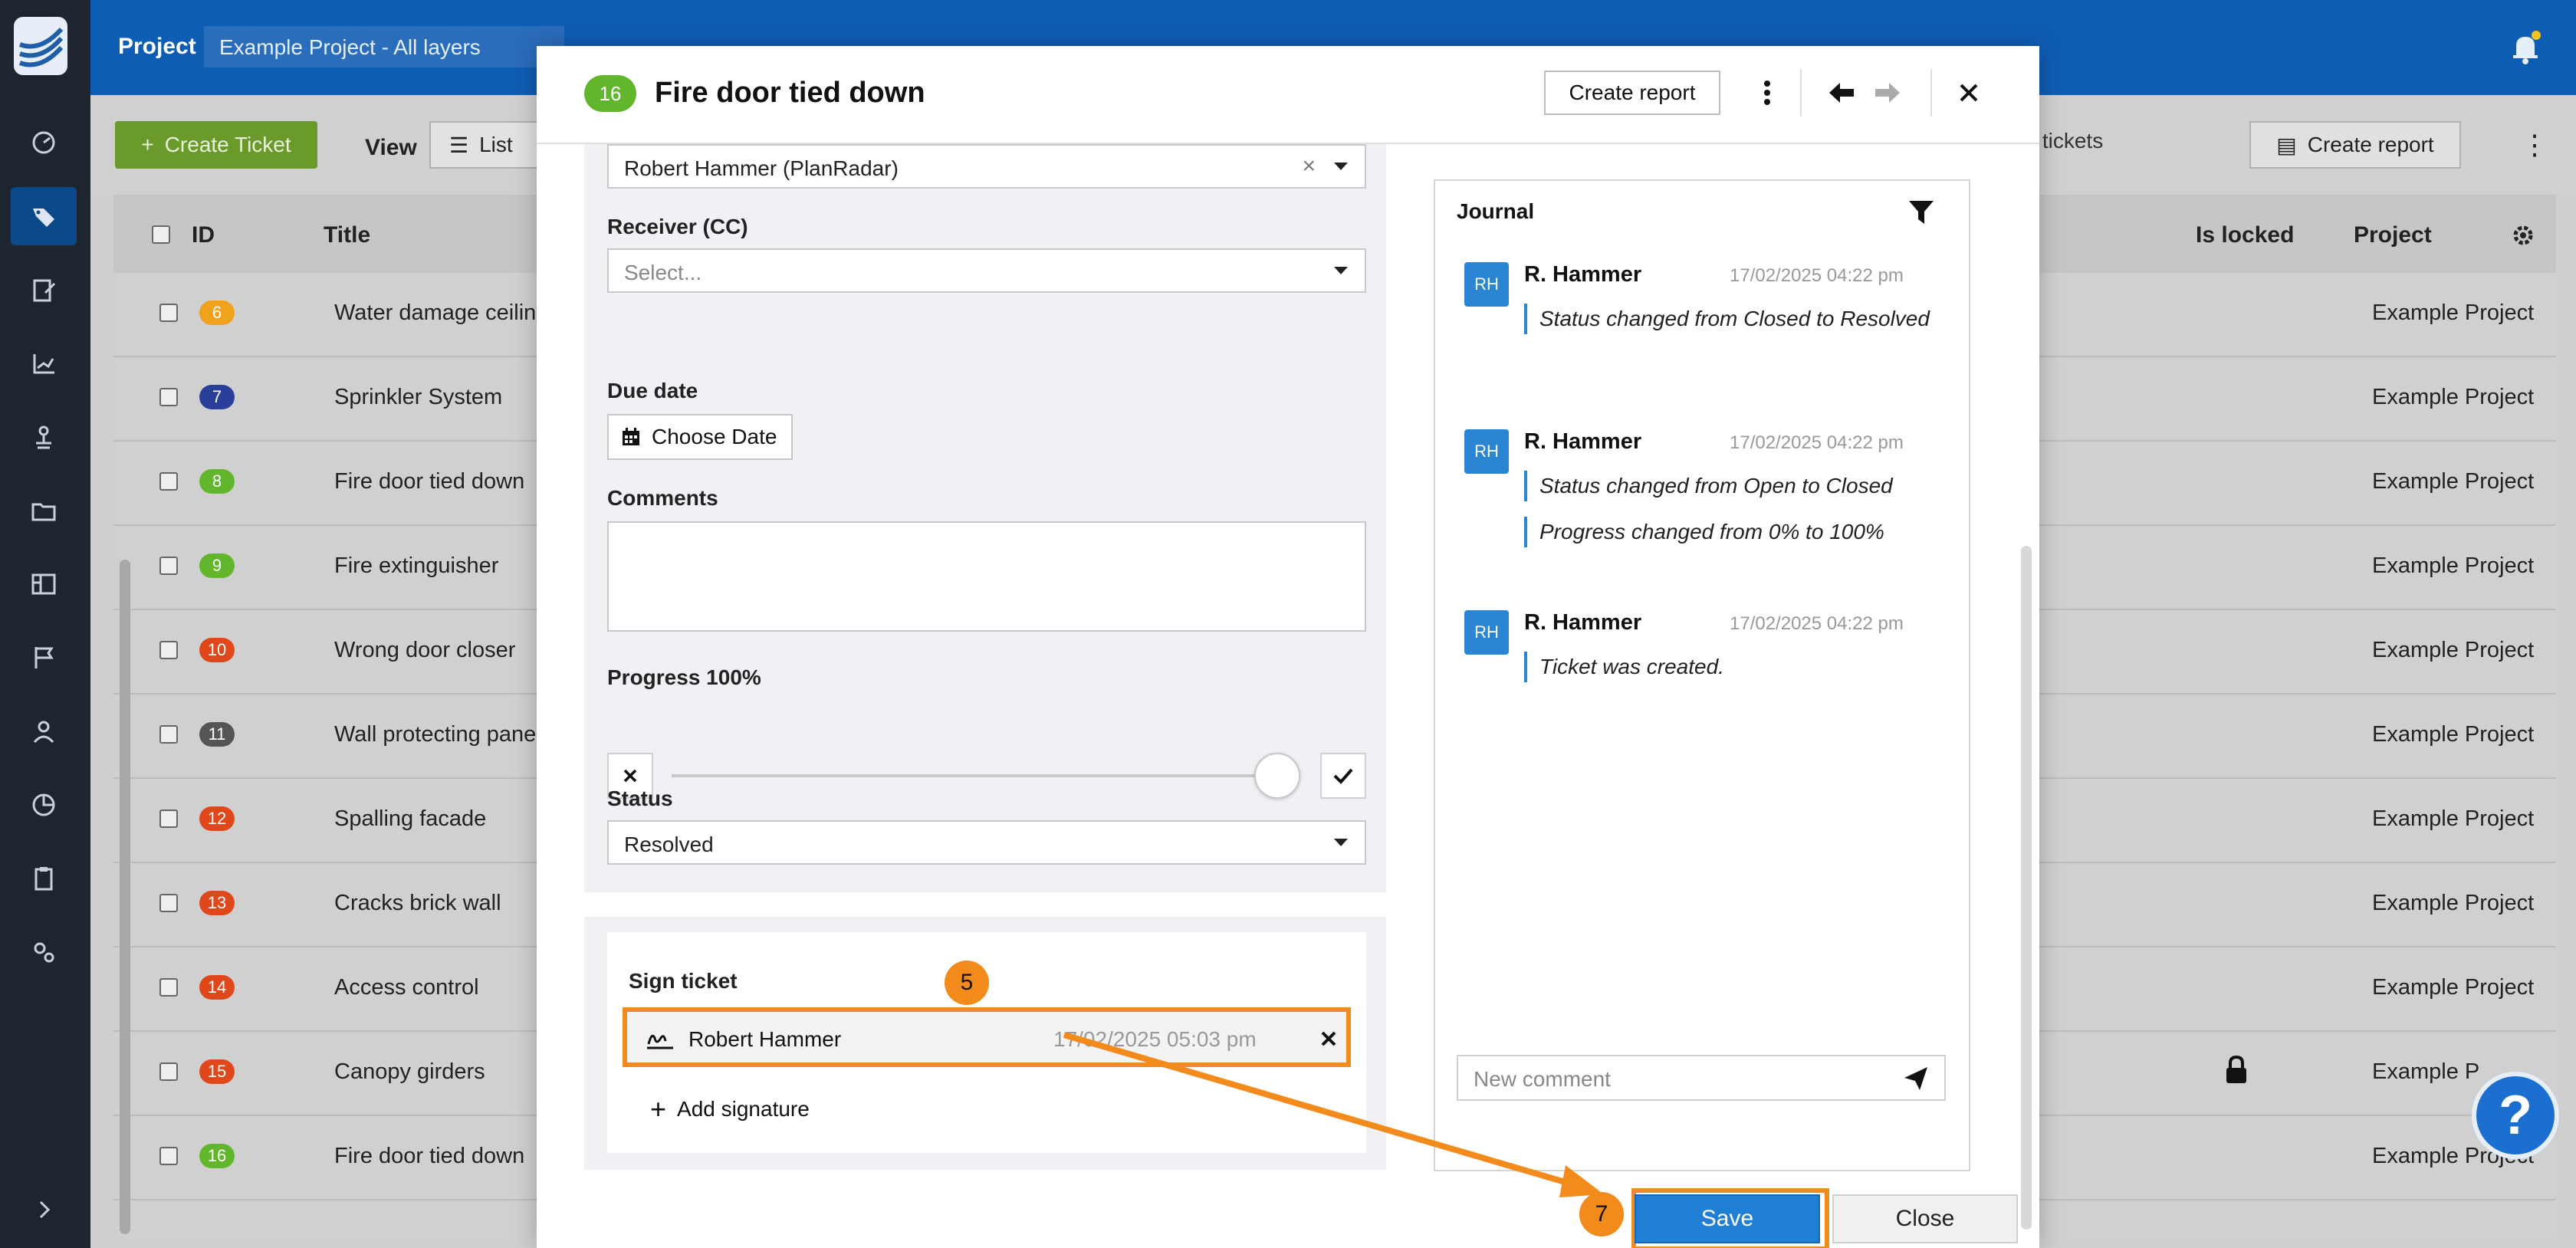 This screenshot has width=2576, height=1248. What do you see at coordinates (1767, 93) in the screenshot?
I see `modal-more-options-icon` at bounding box center [1767, 93].